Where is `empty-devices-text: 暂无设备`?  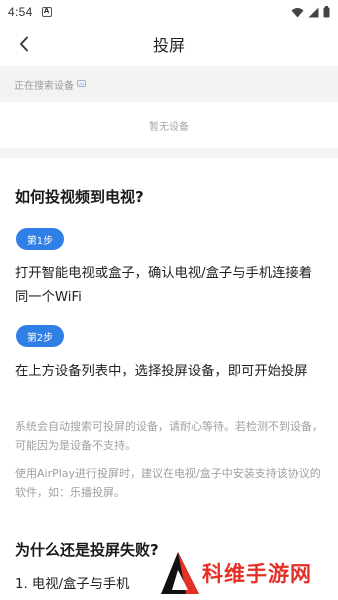
empty-devices-text: 暂无设备 is located at coordinates (169, 127).